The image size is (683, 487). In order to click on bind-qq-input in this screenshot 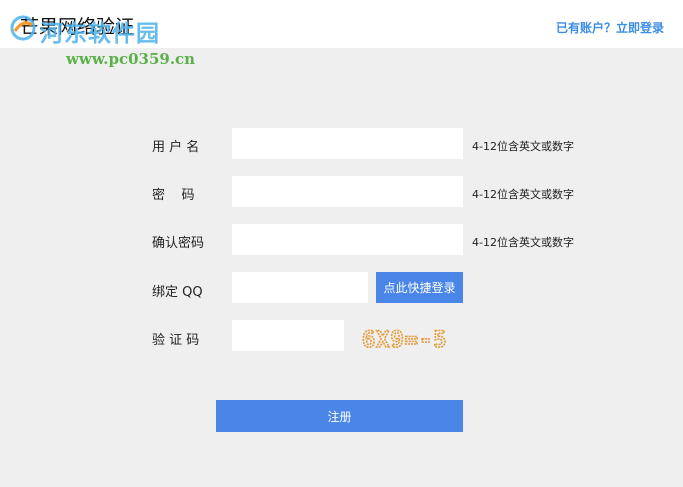, I will do `click(300, 287)`.